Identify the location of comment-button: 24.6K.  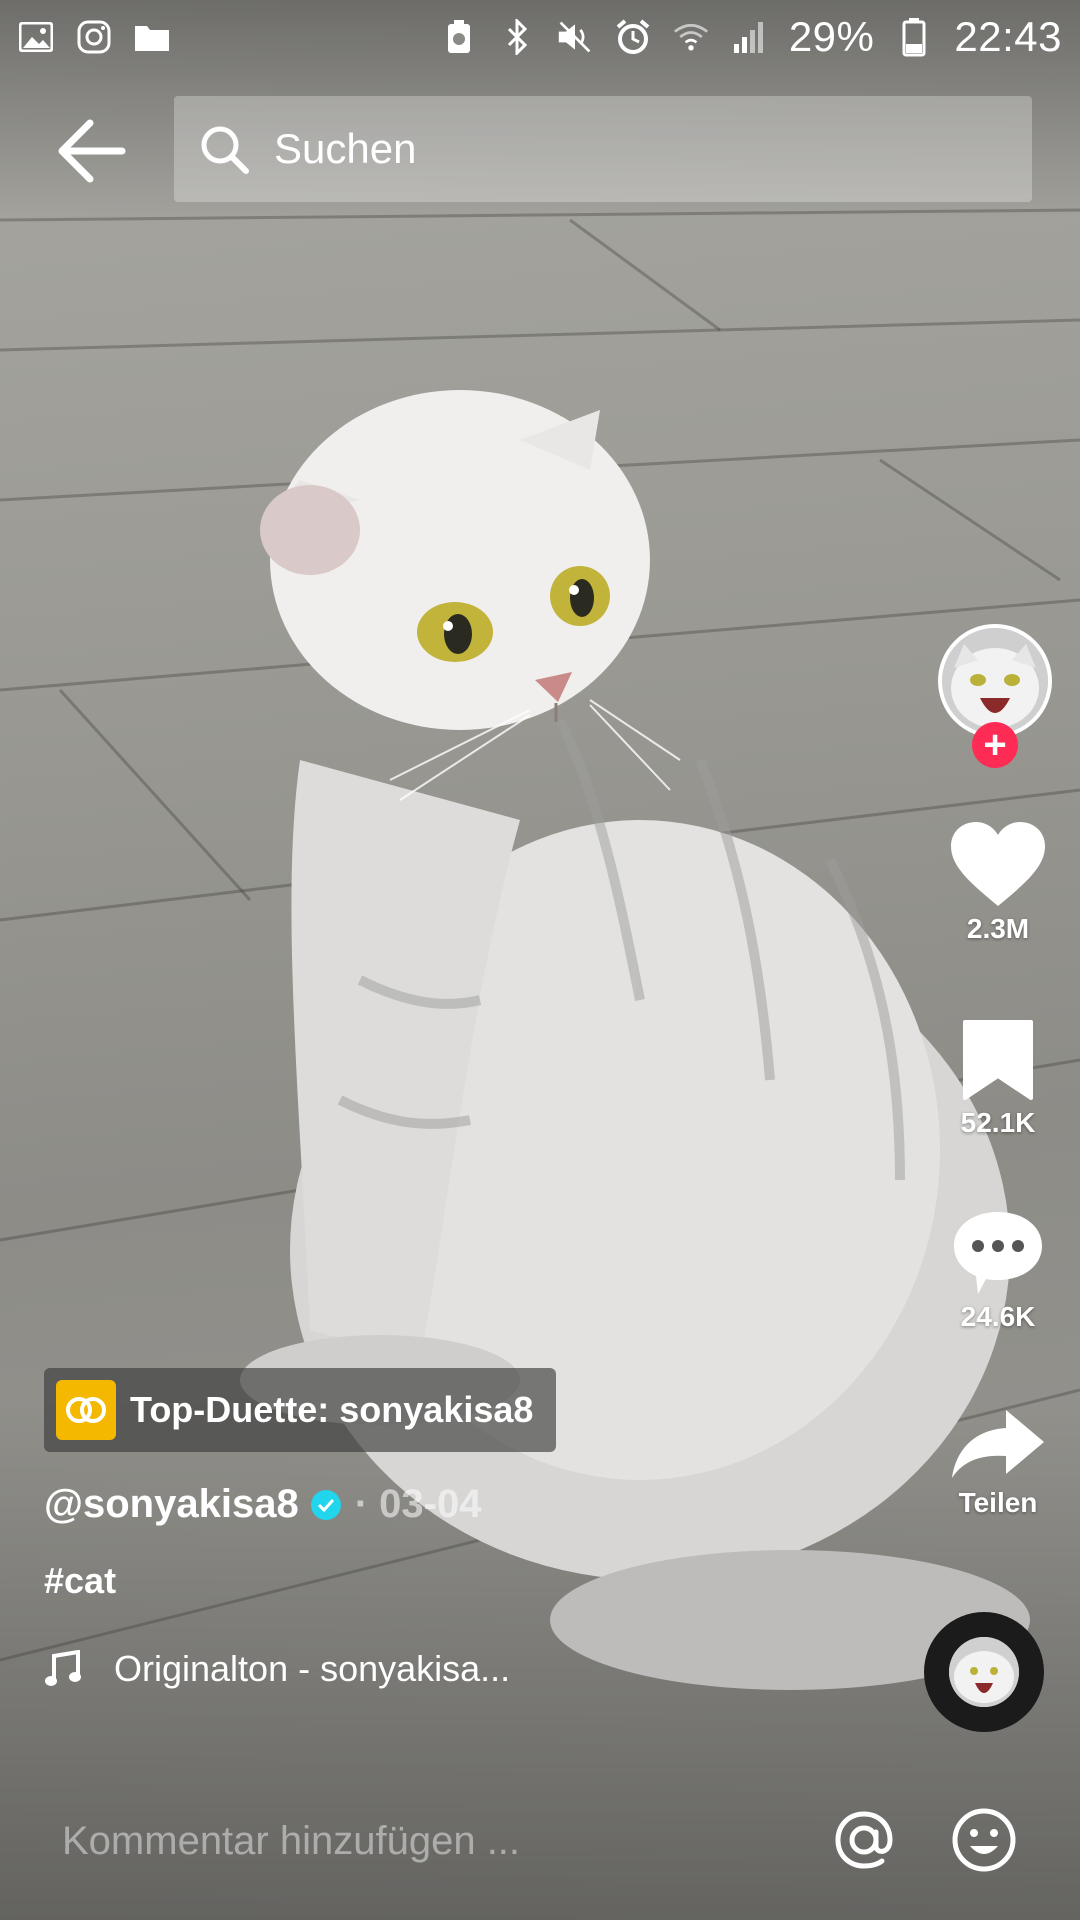
(998, 1270).